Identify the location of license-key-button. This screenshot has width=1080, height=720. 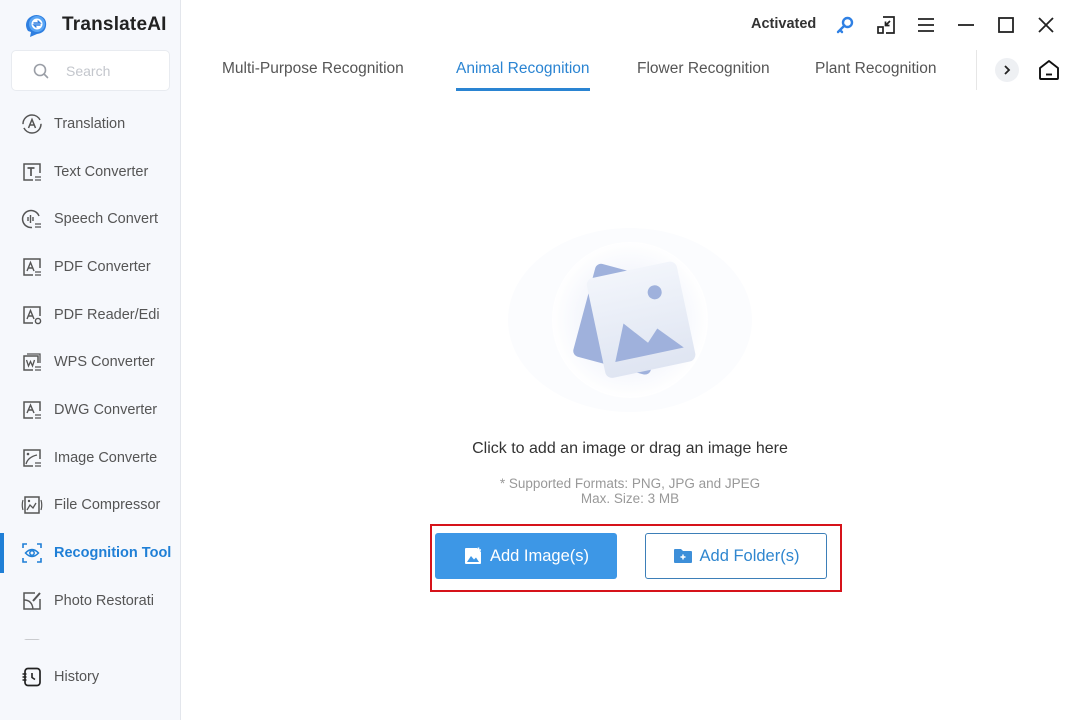
(845, 25).